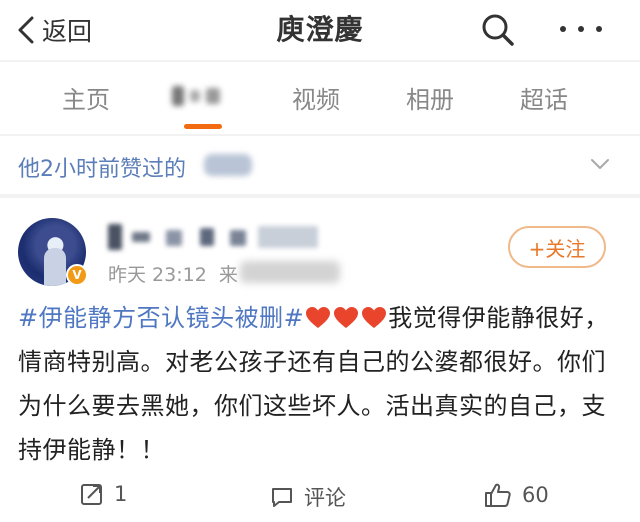  I want to click on comment-label: 评论, so click(325, 498).